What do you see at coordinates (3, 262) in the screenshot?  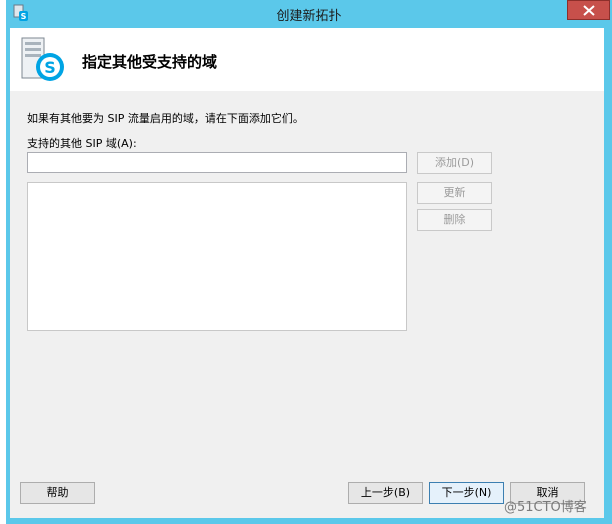 I see `background-strip` at bounding box center [3, 262].